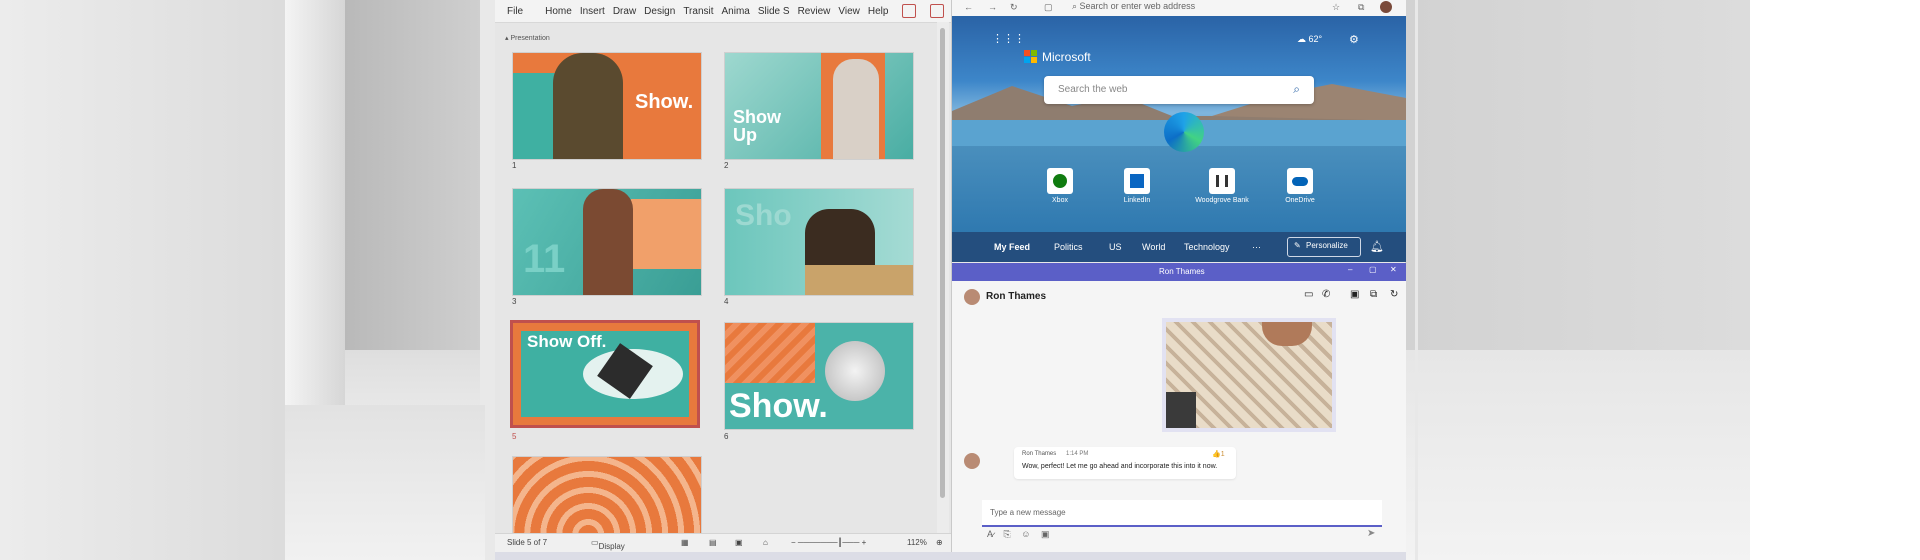 Image resolution: width=1920 pixels, height=560 pixels. Describe the element at coordinates (972, 297) in the screenshot. I see `contact-avatar` at that location.